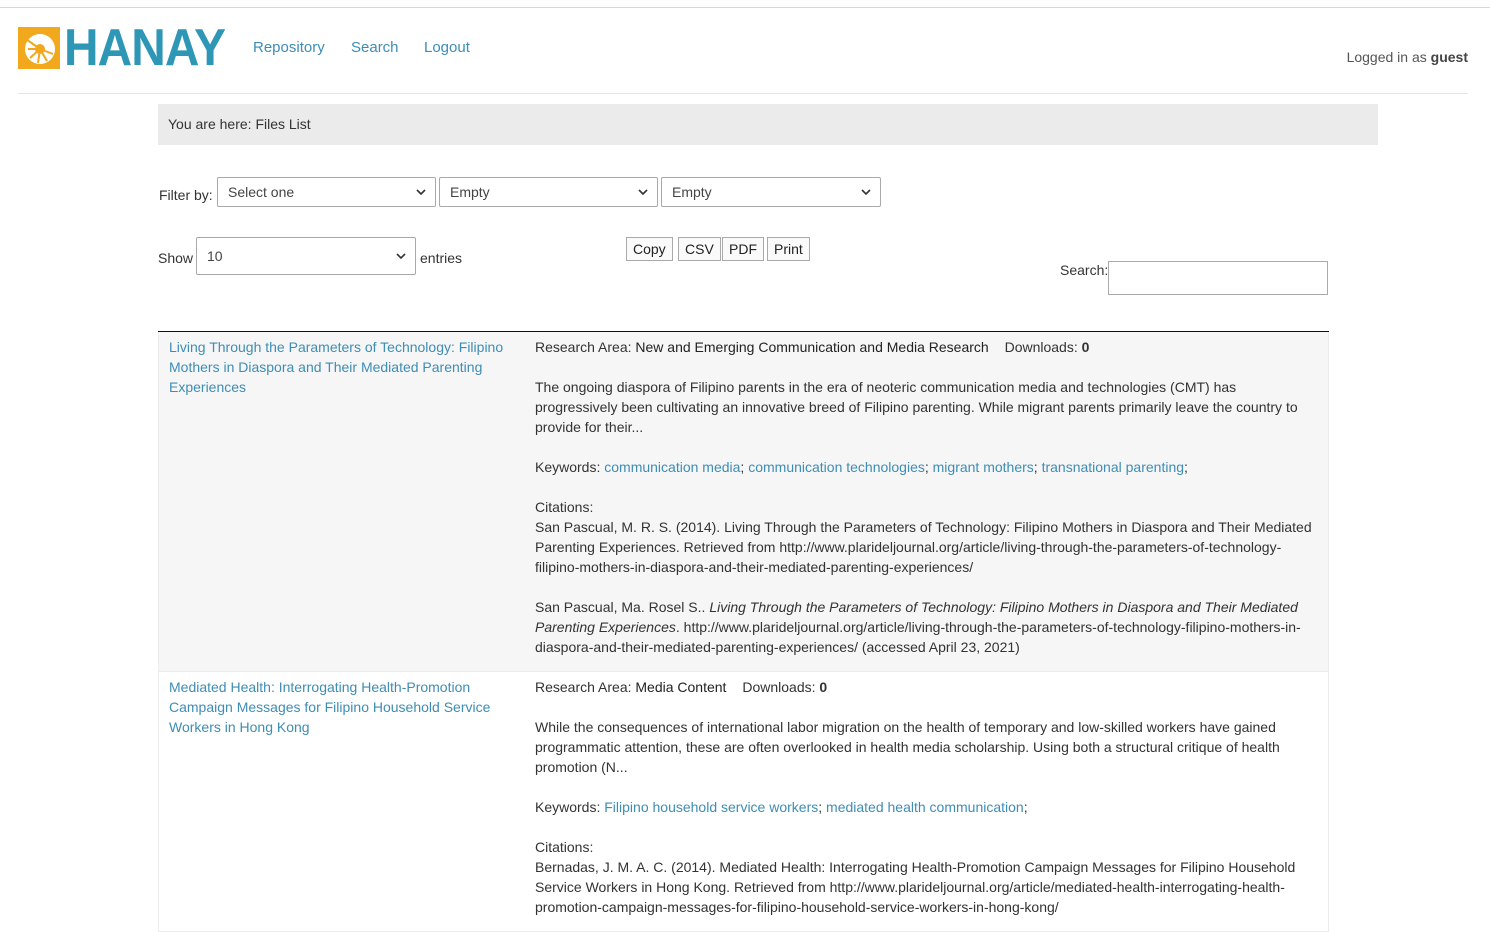  Describe the element at coordinates (1386, 57) in the screenshot. I see `logged-in-prefix: Logged in as` at that location.